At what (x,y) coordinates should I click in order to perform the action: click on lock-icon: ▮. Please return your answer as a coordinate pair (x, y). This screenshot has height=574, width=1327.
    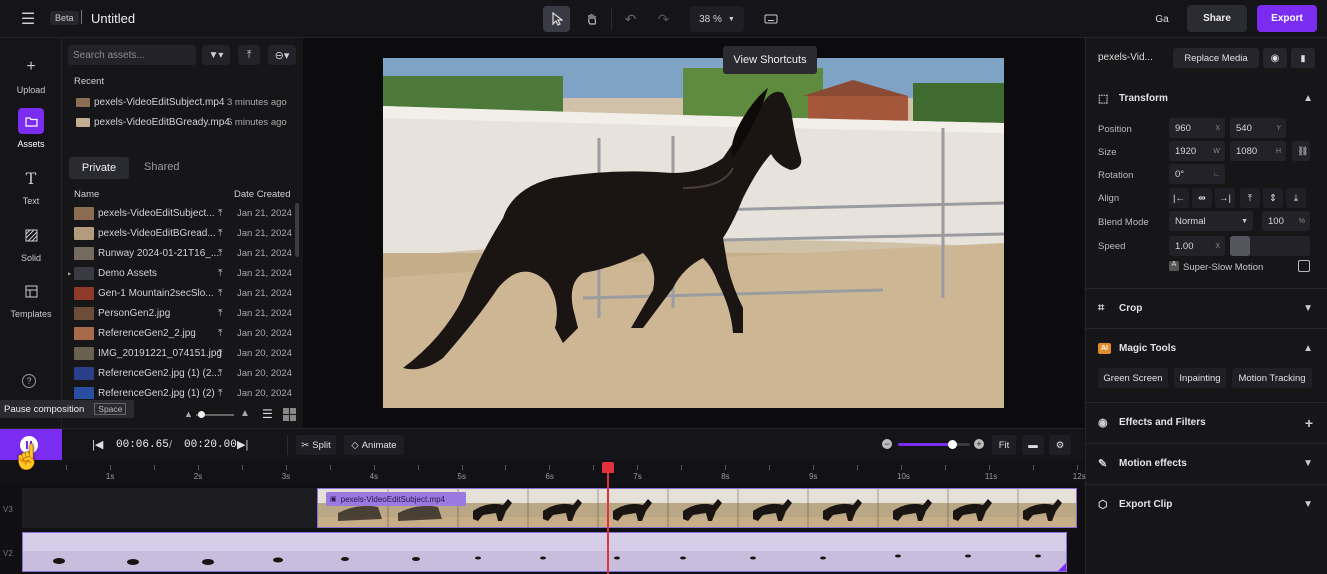
    Looking at the image, I should click on (1303, 58).